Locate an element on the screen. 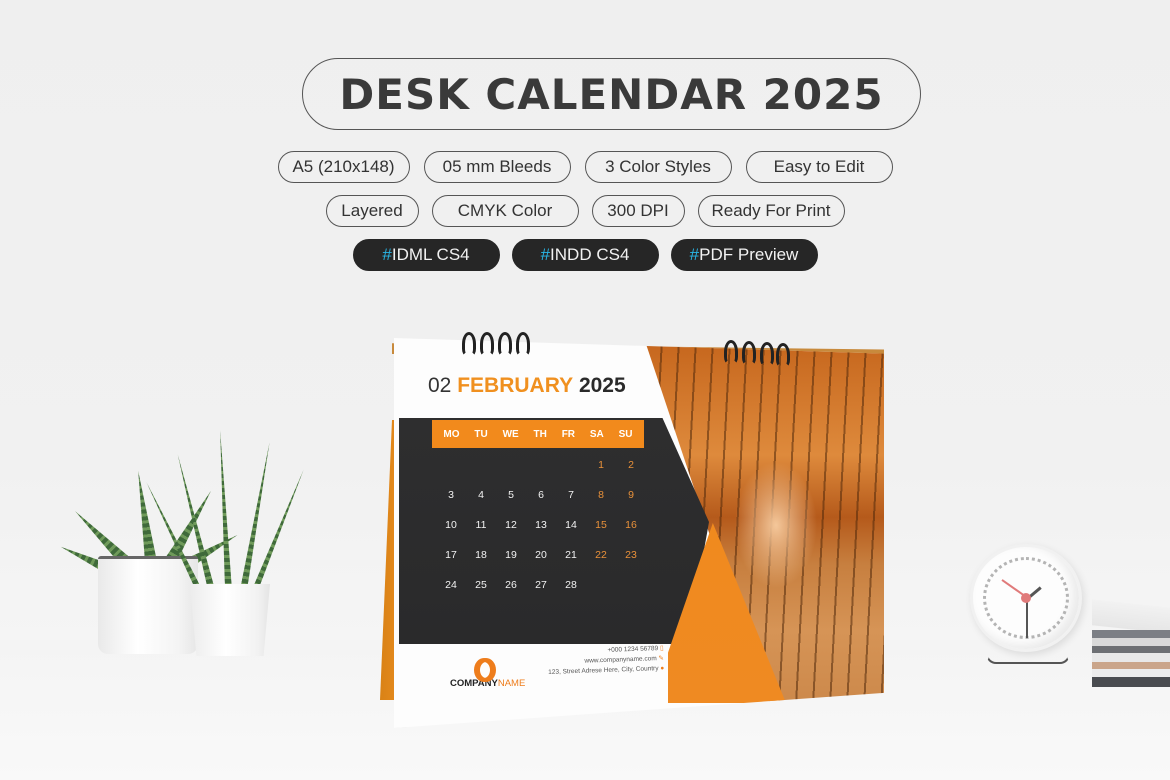 This screenshot has width=1170, height=780. calendar-day-weekend: 23 is located at coordinates (631, 555).